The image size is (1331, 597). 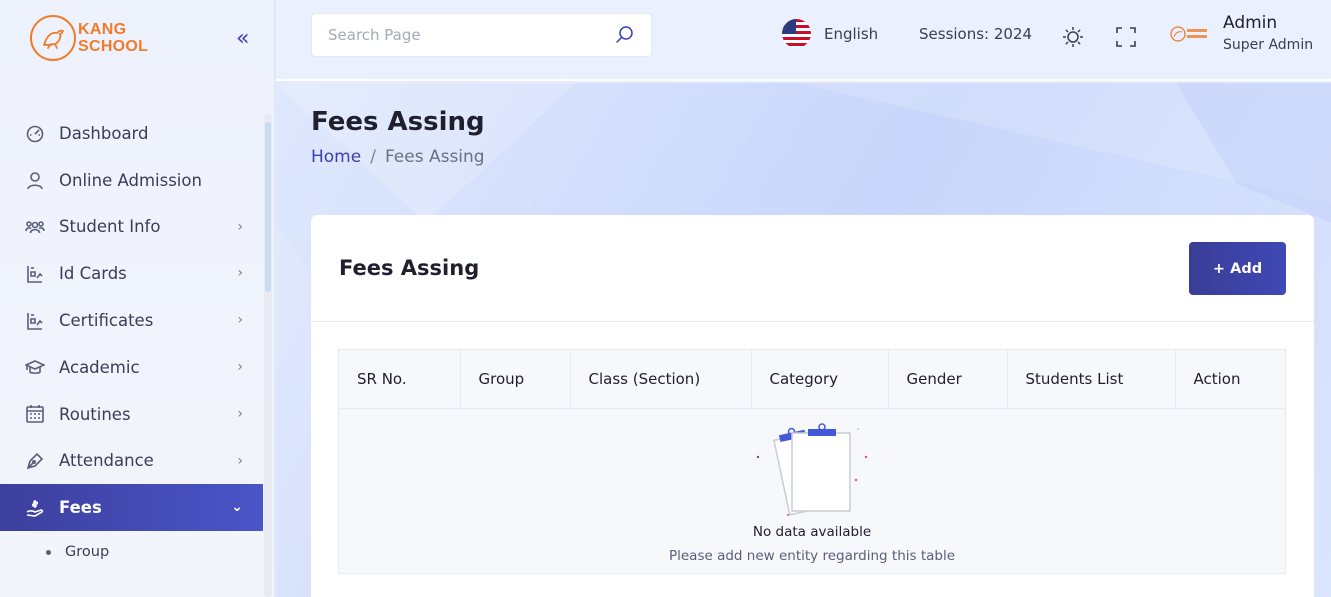 What do you see at coordinates (106, 321) in the screenshot?
I see `sidebar-item-label: Certificates` at bounding box center [106, 321].